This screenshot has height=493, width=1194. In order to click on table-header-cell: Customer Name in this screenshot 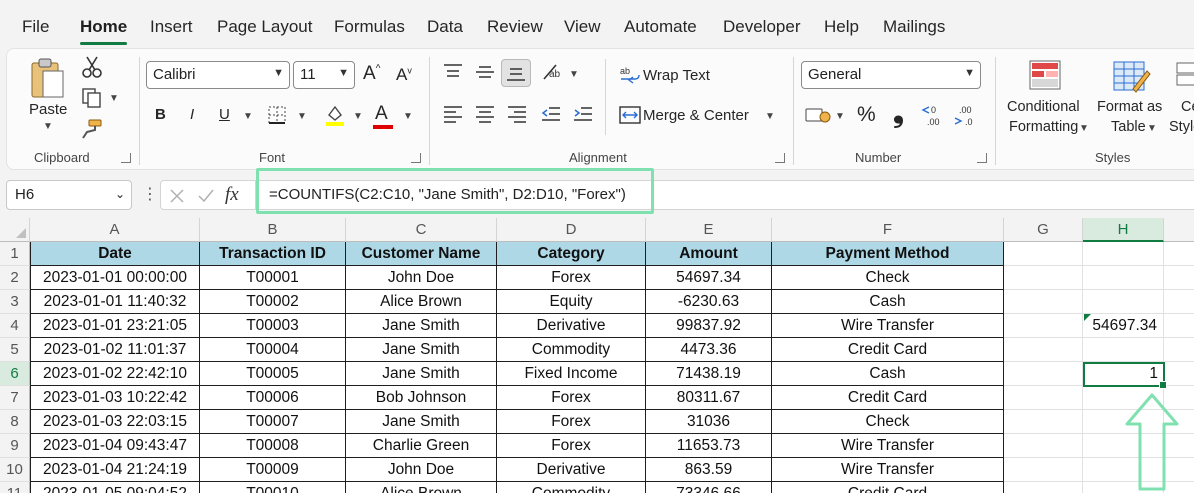, I will do `click(421, 254)`.